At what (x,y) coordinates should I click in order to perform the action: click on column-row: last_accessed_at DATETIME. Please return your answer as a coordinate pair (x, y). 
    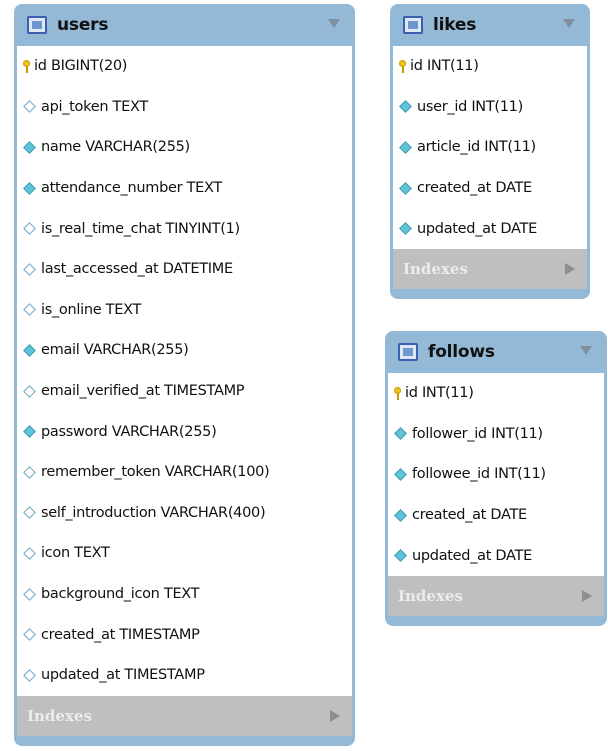
    Looking at the image, I should click on (184, 269).